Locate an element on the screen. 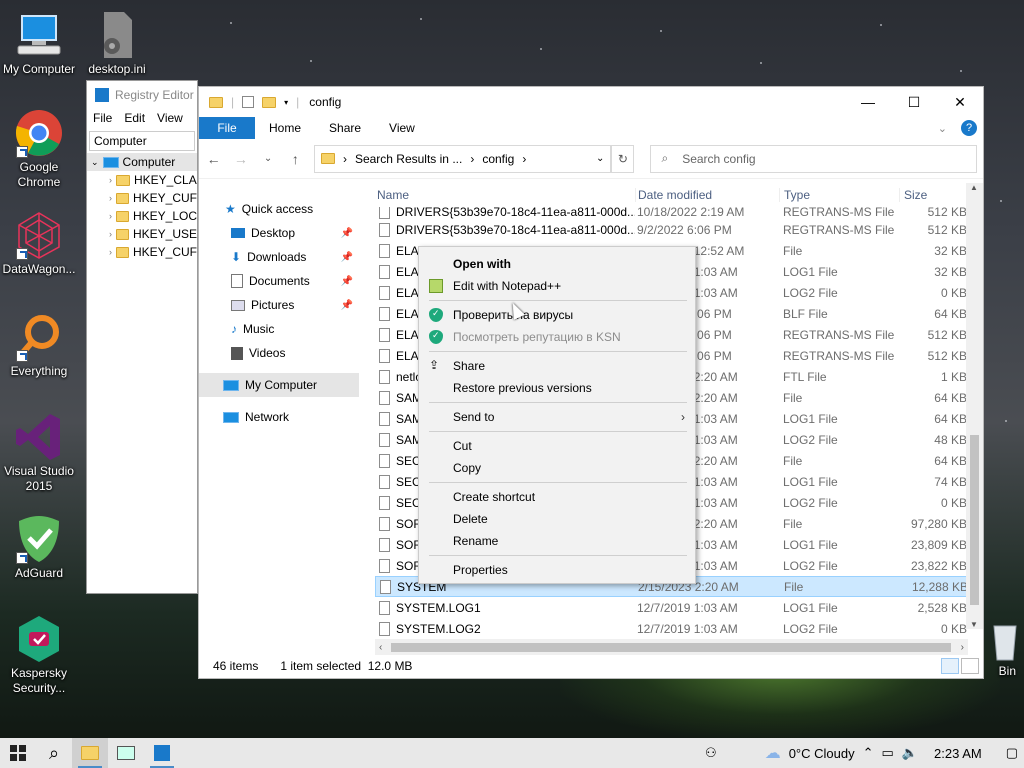  expand-ribbon-icon: ⌄ is located at coordinates (942, 128).